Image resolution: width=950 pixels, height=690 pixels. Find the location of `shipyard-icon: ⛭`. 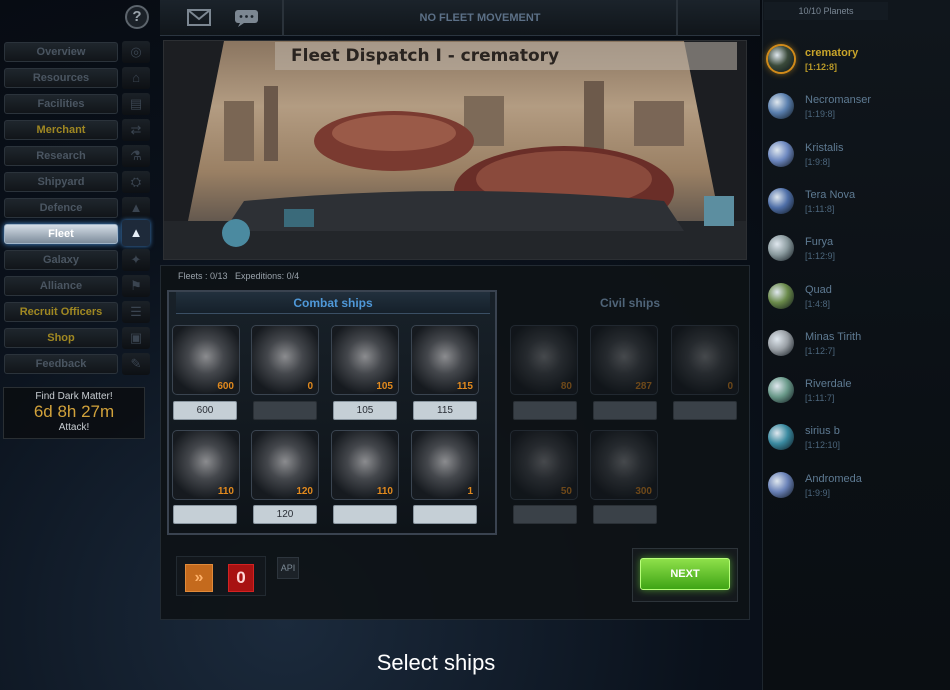

shipyard-icon: ⛭ is located at coordinates (136, 182).